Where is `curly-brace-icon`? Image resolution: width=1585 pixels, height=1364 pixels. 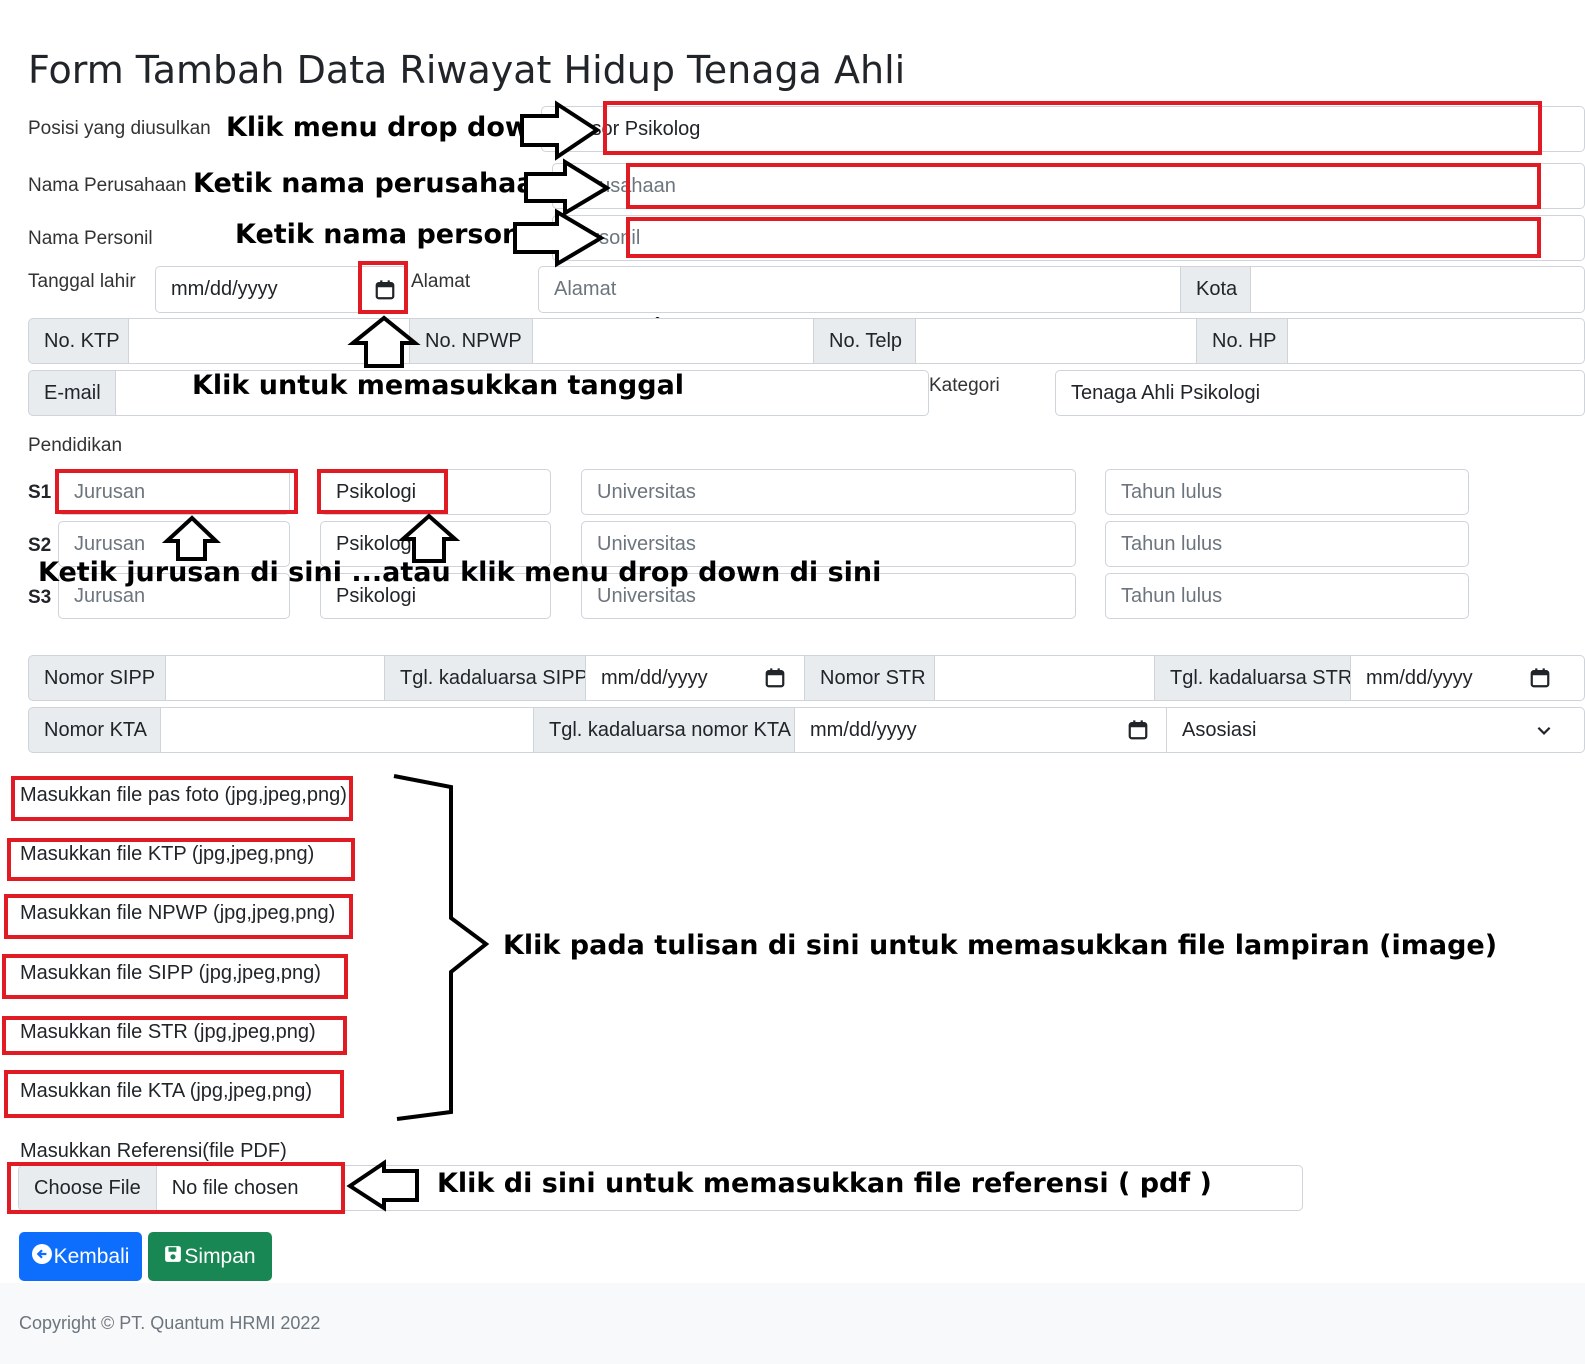 curly-brace-icon is located at coordinates (441, 947).